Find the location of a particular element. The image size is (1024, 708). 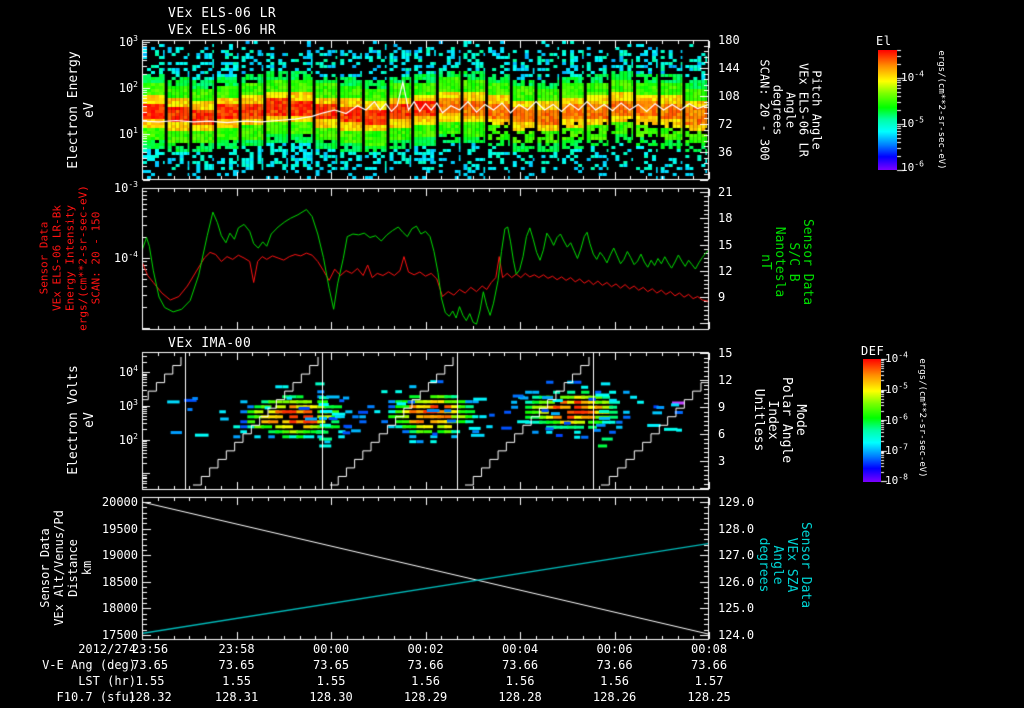

panel1-left-axis-label: Electron Energy eV is located at coordinates (82, 109).